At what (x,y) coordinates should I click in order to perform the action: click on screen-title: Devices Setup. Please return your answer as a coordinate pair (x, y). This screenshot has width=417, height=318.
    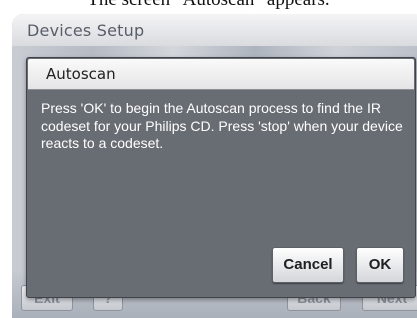
    Looking at the image, I should click on (86, 30).